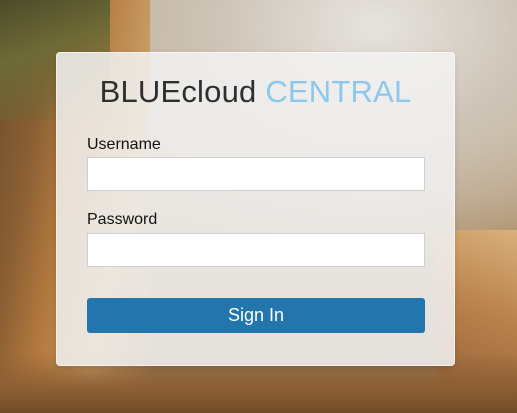 The width and height of the screenshot is (517, 413). I want to click on sign-in-button: Sign In, so click(256, 315).